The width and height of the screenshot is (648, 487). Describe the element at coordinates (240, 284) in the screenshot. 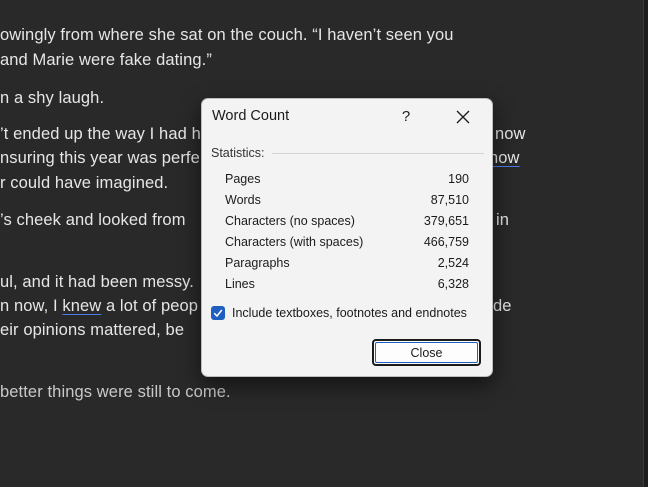

I see `stat-label: Lines` at that location.